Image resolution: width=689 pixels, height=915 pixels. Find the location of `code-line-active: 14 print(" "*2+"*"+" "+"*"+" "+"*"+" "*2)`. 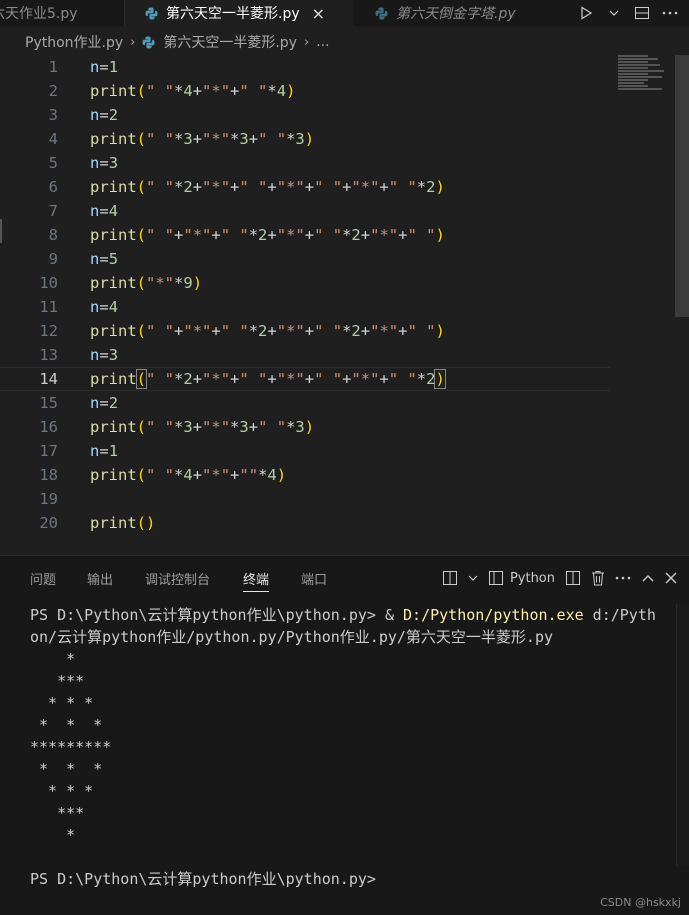

code-line-active: 14 print(" "*2+"*"+" "+"*"+" "+"*"+" "*2) is located at coordinates (305, 379).